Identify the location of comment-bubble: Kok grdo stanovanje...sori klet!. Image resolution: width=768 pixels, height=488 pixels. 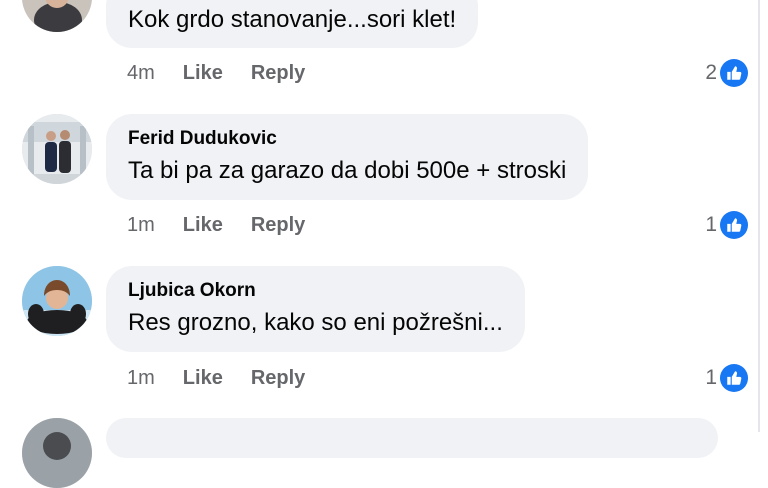
(292, 24).